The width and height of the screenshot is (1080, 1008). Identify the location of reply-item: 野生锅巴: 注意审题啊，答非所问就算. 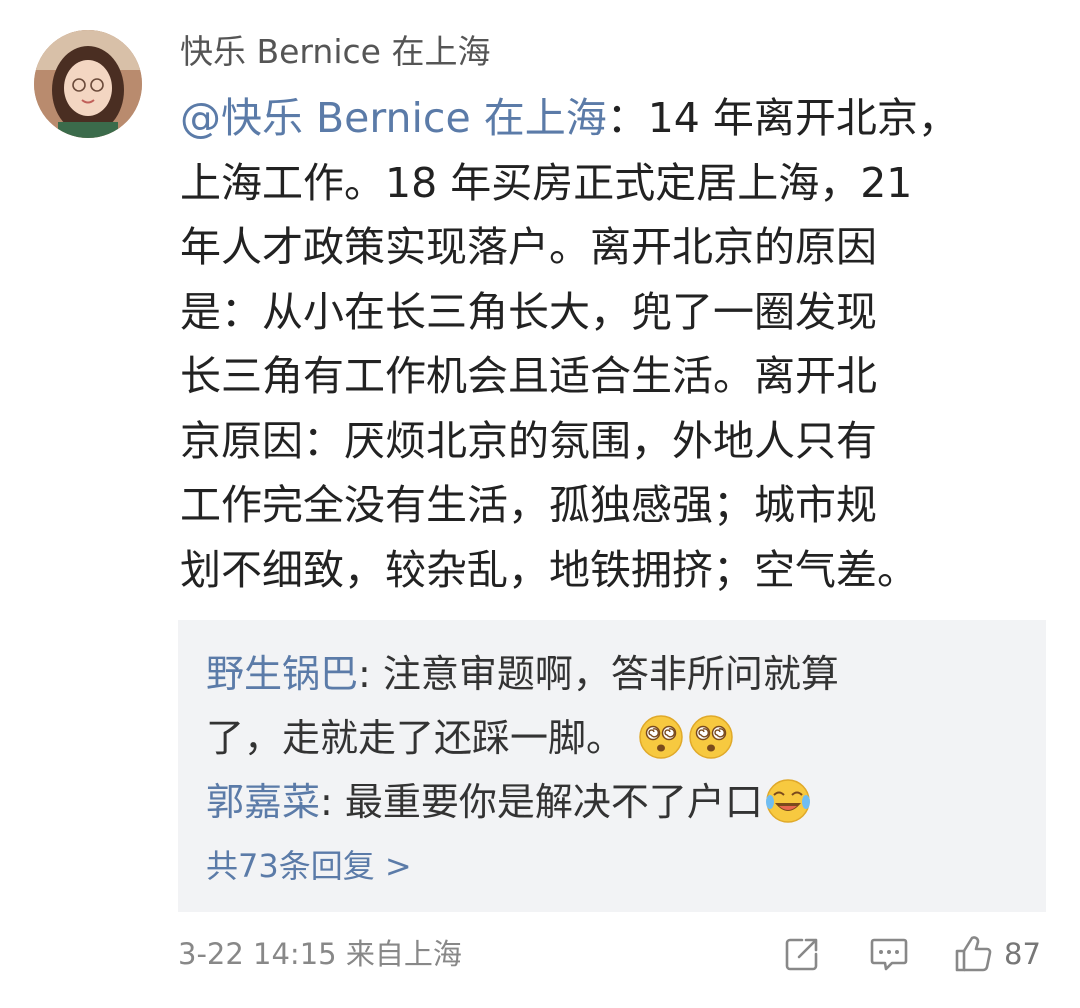
(522, 674).